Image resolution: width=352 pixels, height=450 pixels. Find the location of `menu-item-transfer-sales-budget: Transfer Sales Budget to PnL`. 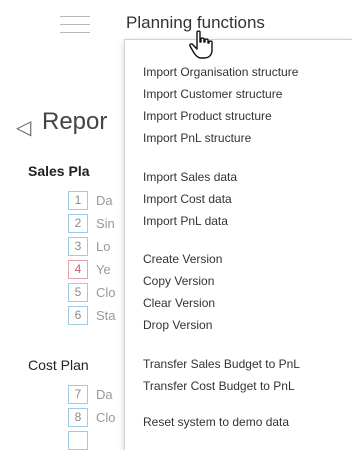

menu-item-transfer-sales-budget: Transfer Sales Budget to PnL is located at coordinates (221, 364).